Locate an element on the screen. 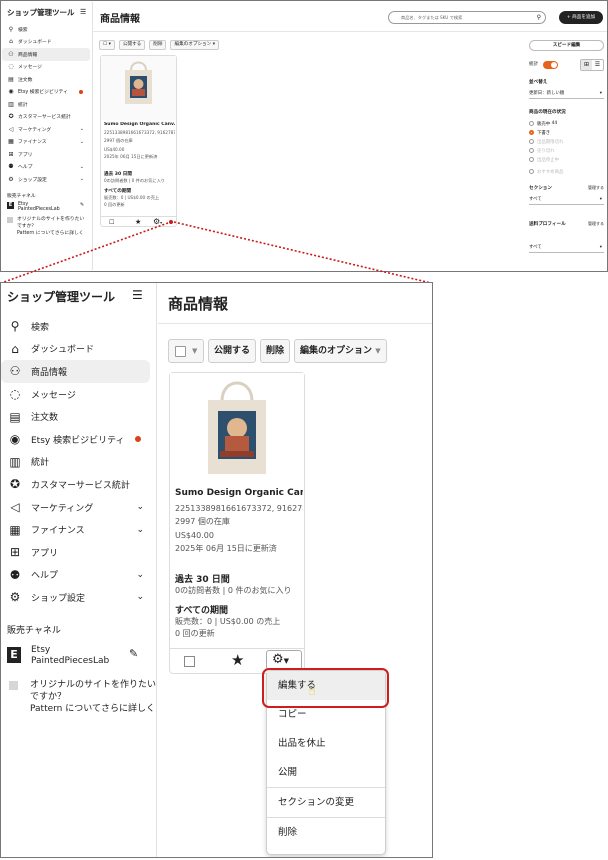  select-all-checkbox: ☐ ▾ is located at coordinates (107, 45).